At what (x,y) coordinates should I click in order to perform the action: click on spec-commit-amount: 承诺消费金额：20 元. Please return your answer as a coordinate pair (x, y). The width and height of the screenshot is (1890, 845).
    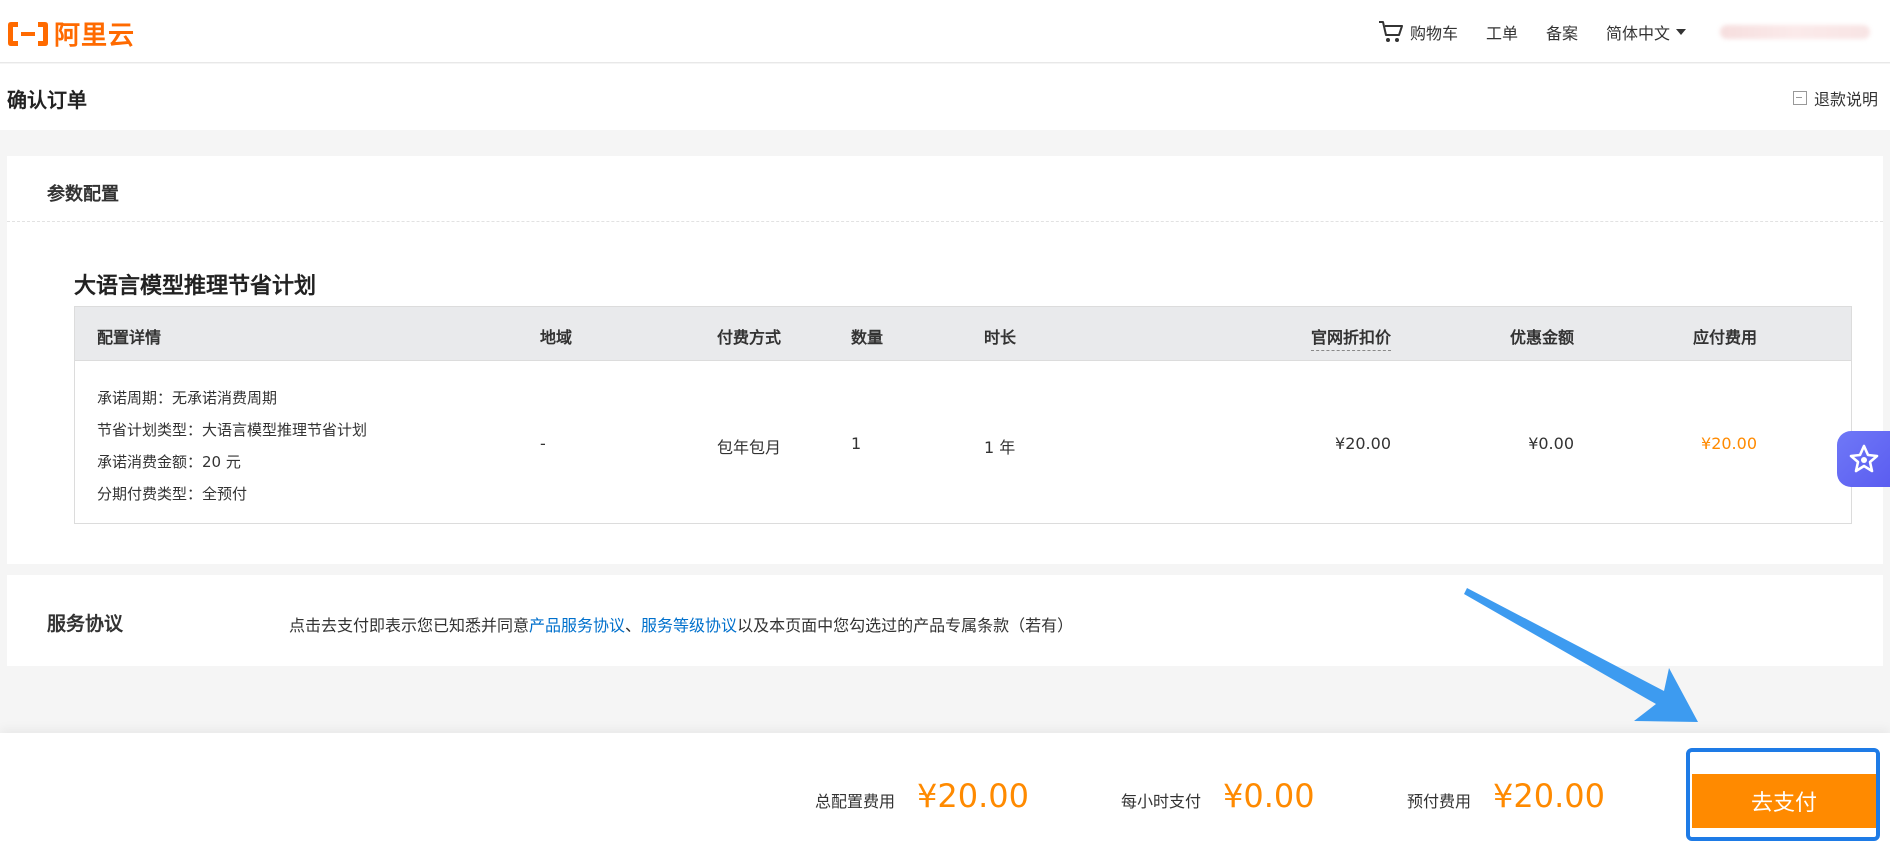
    Looking at the image, I should click on (169, 462).